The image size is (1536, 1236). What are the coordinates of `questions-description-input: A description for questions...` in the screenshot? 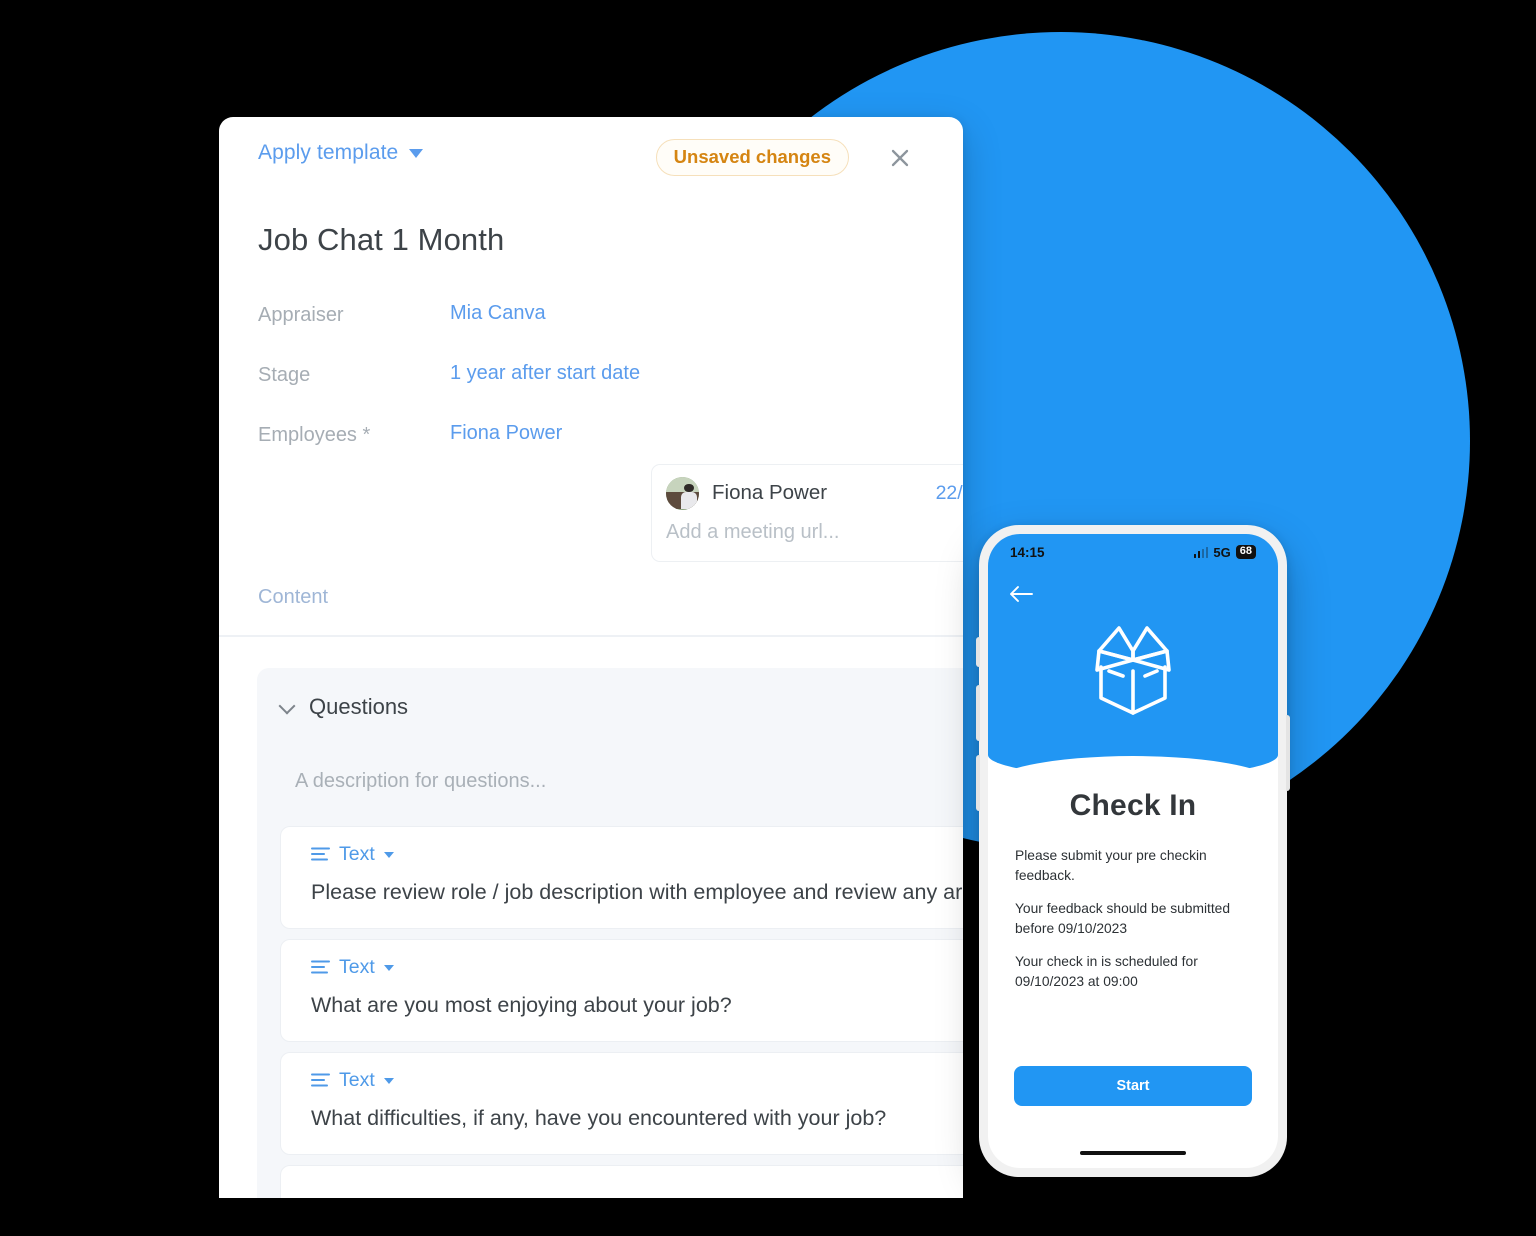 It's located at (610, 756).